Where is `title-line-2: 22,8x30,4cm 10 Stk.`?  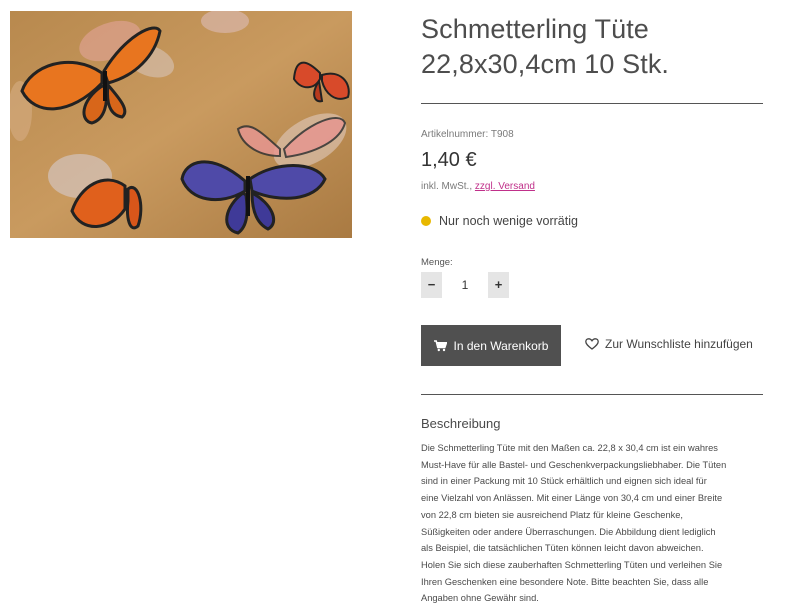
title-line-2: 22,8x30,4cm 10 Stk. is located at coordinates (545, 64).